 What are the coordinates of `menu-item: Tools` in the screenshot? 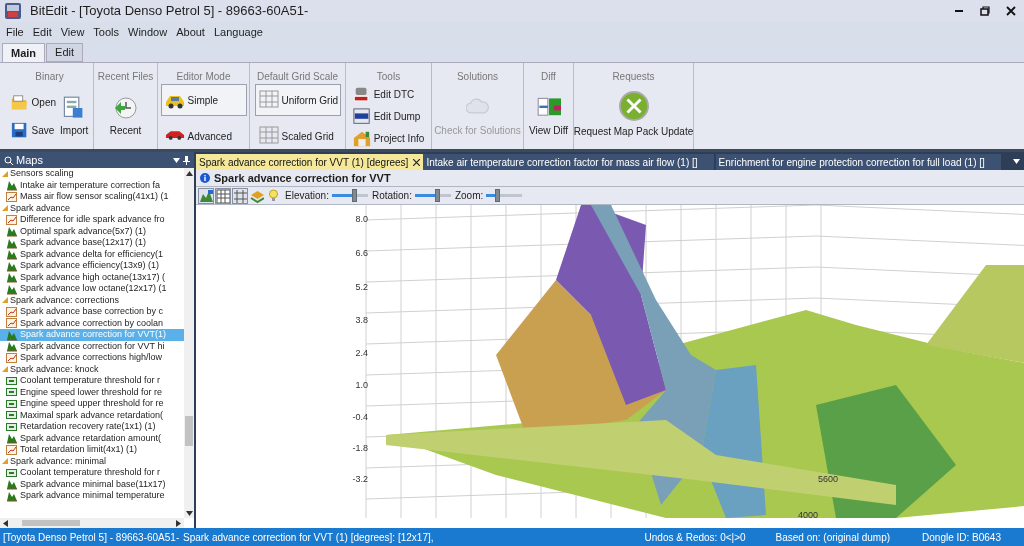 It's located at (106, 32).